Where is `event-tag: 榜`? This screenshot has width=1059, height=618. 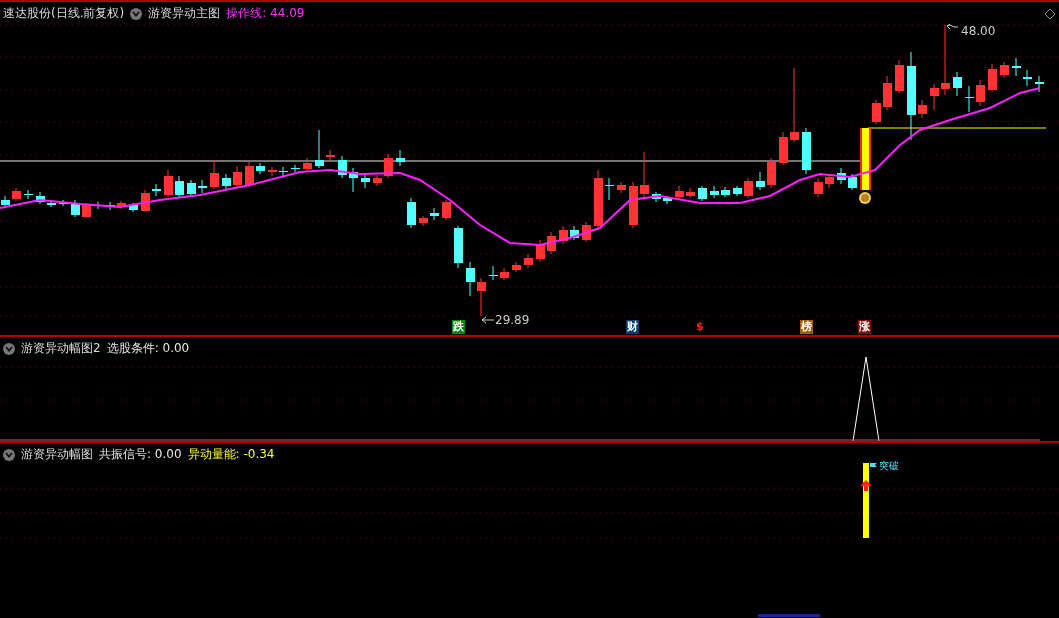
event-tag: 榜 is located at coordinates (806, 327).